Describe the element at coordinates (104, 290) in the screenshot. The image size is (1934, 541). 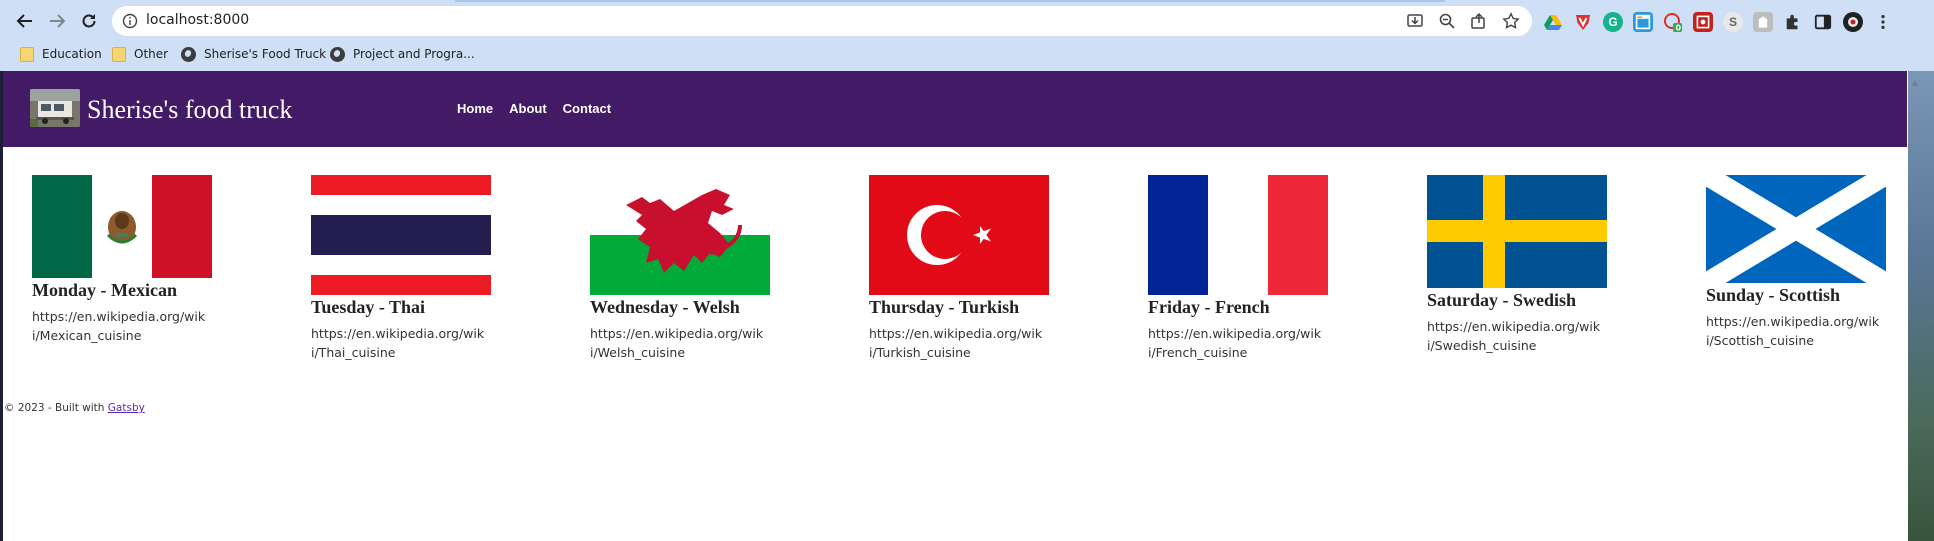
I see `card-heading: Monday - Mexican` at that location.